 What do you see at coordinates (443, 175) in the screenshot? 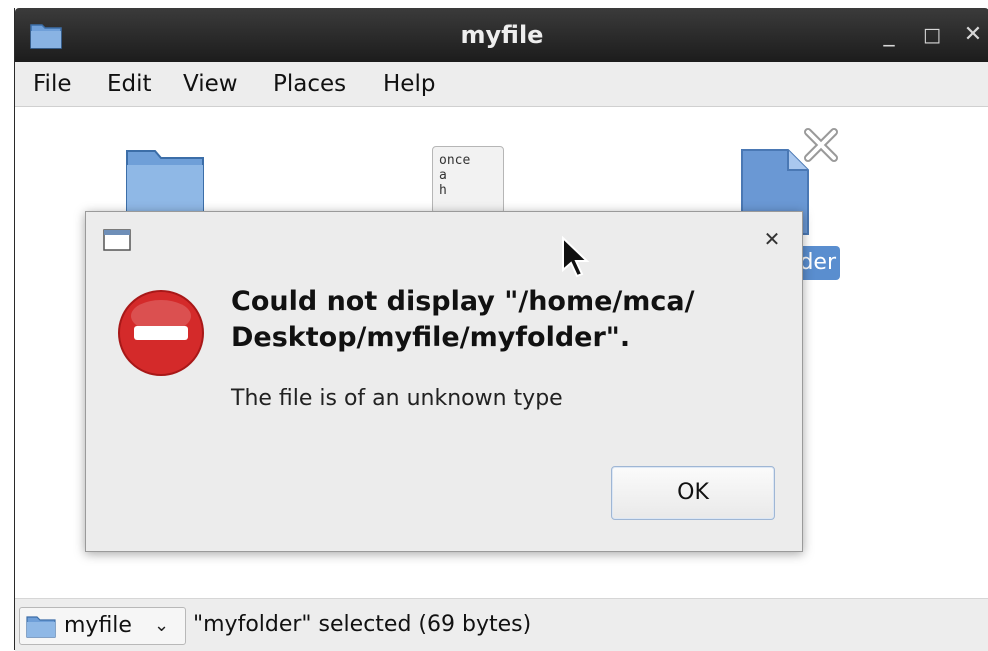
I see `text-preview-line: a` at bounding box center [443, 175].